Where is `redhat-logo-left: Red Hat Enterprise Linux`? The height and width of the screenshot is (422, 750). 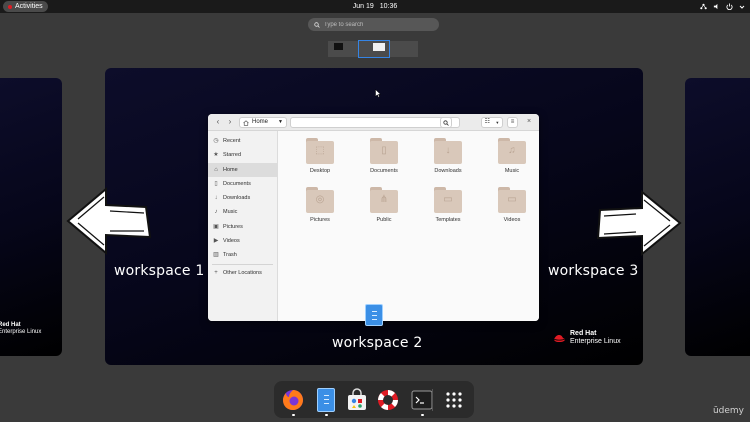
redhat-logo-left: Red Hat Enterprise Linux is located at coordinates (20, 329).